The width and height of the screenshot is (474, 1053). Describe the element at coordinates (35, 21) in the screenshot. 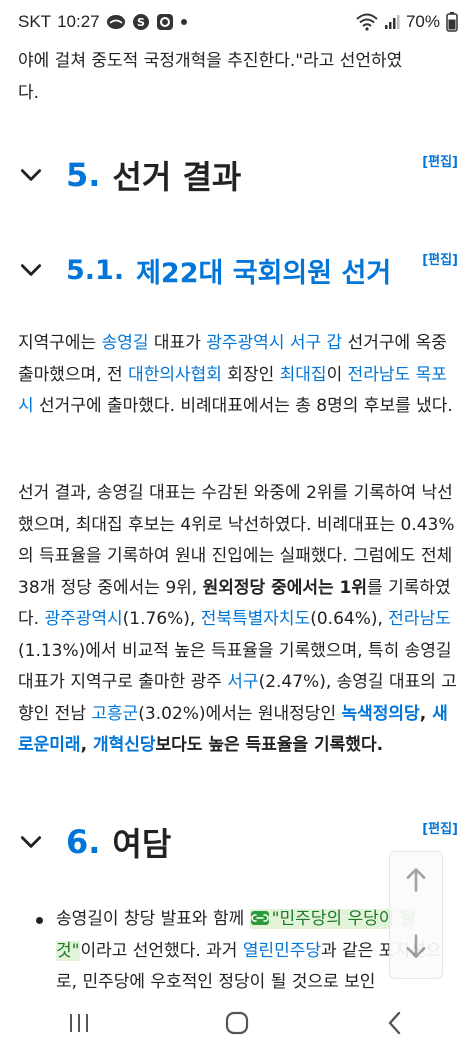

I see `carrier-label: SKT` at that location.